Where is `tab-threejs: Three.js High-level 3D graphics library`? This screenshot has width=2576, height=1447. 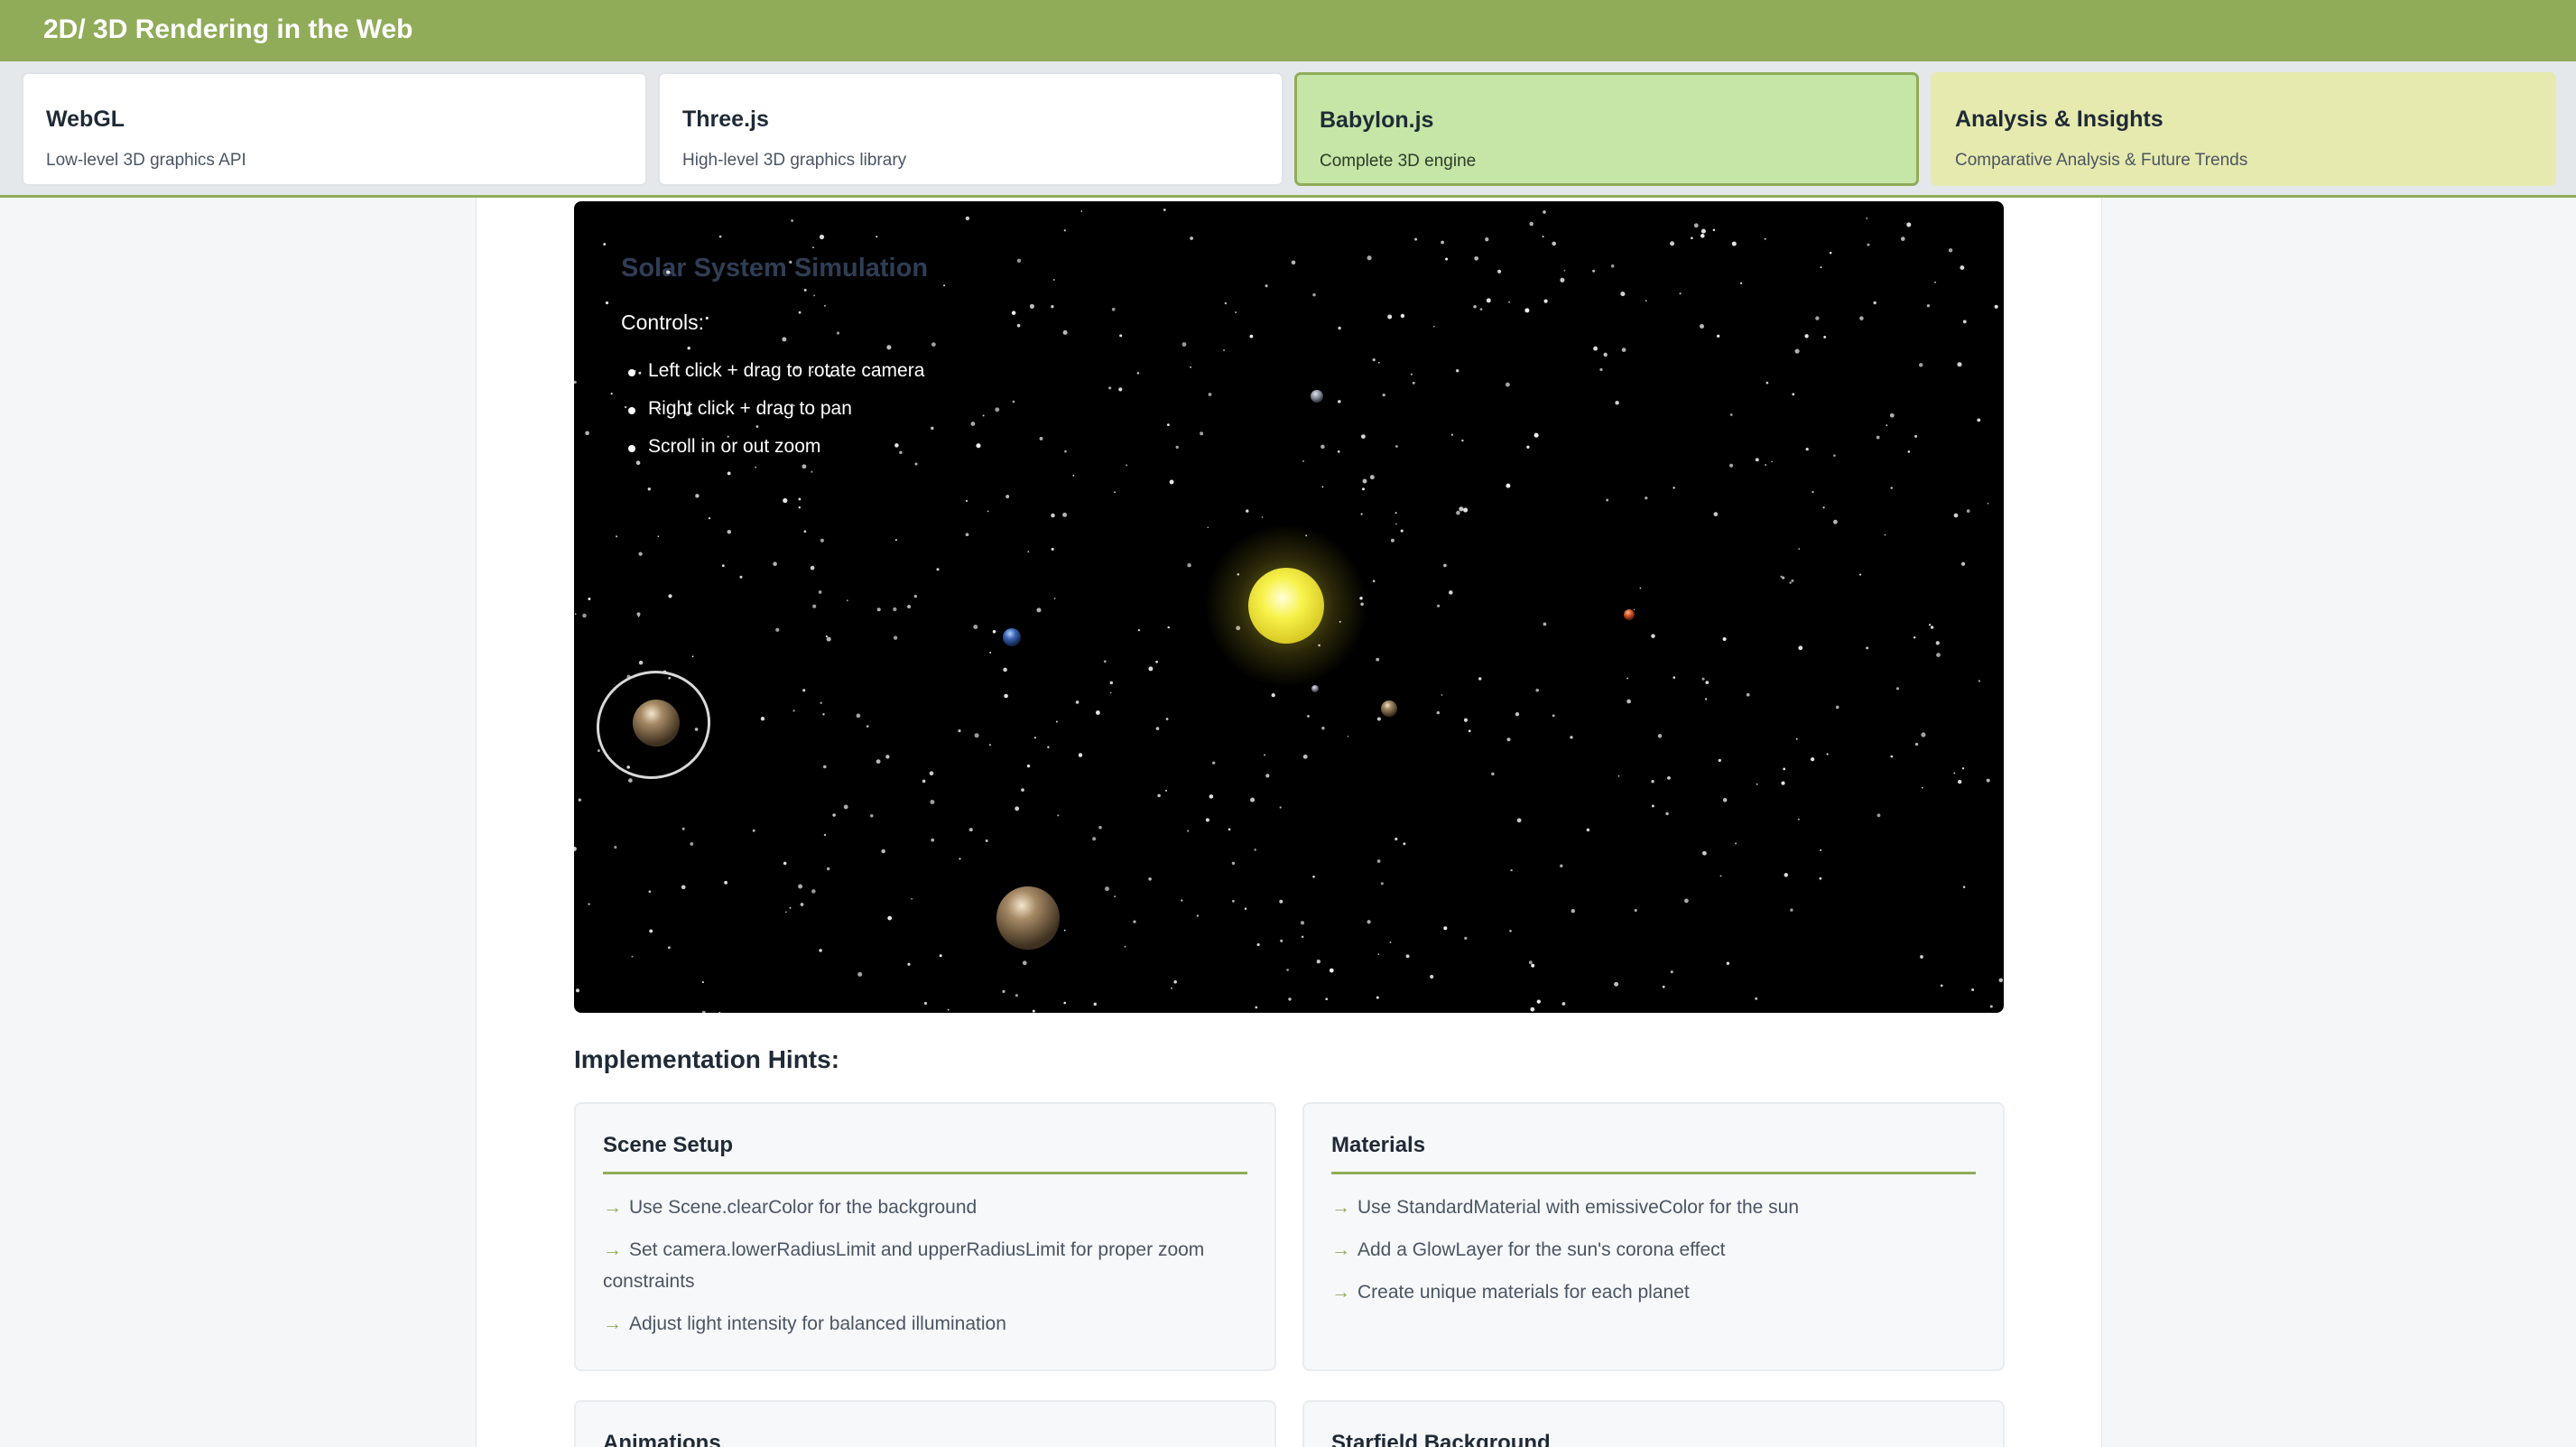
tab-threejs: Three.js High-level 3D graphics library is located at coordinates (971, 129).